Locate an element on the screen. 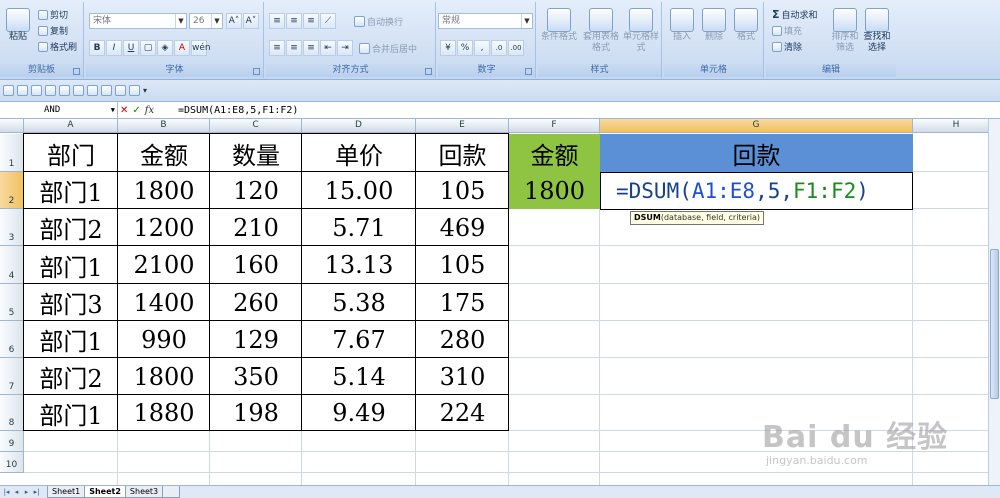  tab-sheet3: Sheet3 is located at coordinates (144, 492).